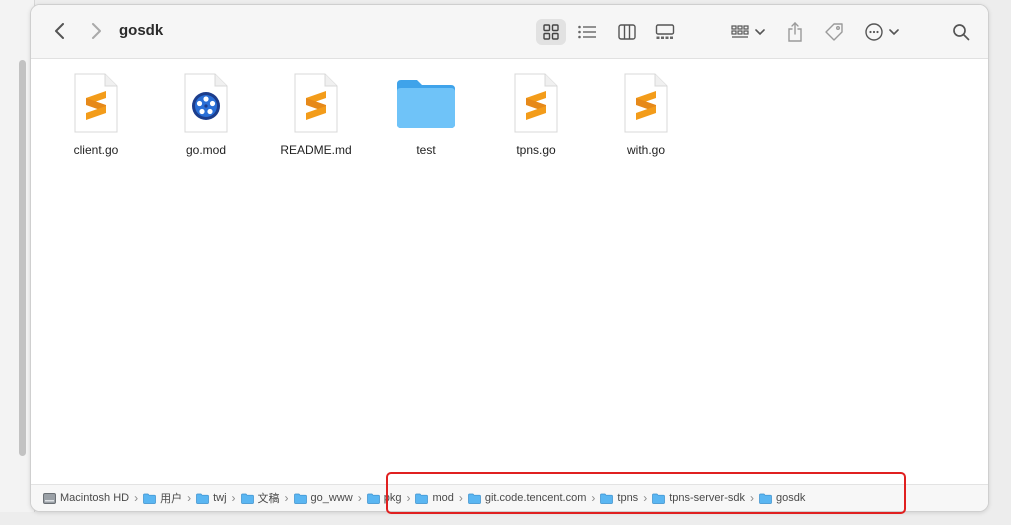  I want to click on share-button, so click(795, 32).